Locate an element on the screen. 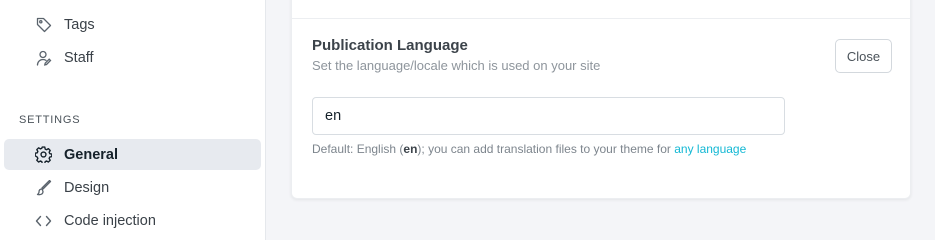 This screenshot has width=935, height=240. sidebar-item-general: General is located at coordinates (132, 154).